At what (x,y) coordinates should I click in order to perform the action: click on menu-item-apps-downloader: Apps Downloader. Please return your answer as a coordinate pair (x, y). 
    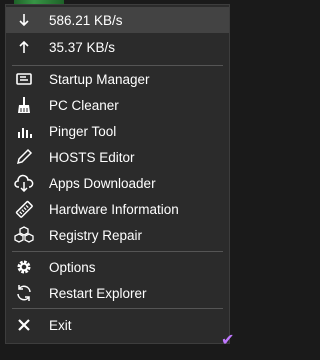
    Looking at the image, I should click on (117, 183).